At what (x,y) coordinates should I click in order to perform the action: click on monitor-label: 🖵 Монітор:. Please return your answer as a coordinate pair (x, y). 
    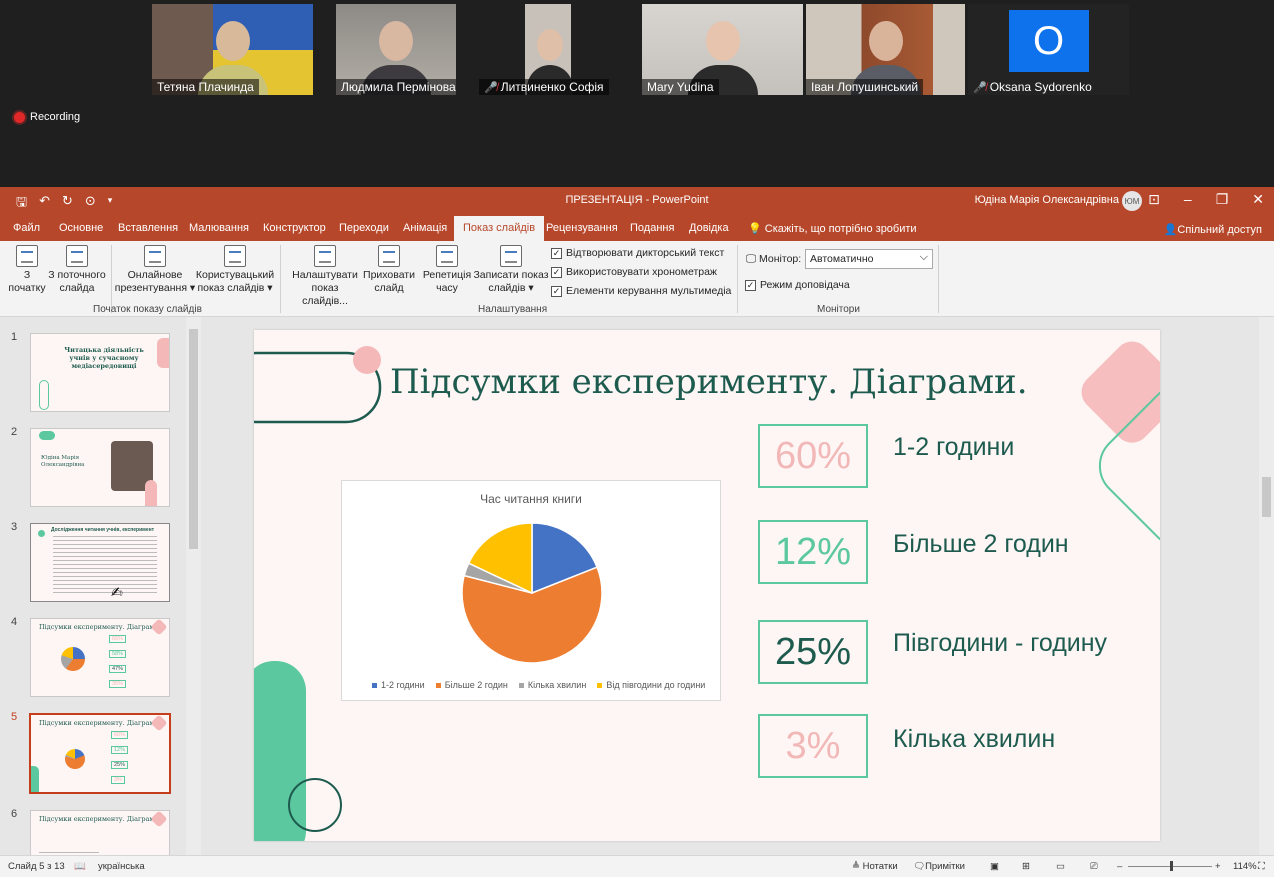
    Looking at the image, I should click on (774, 259).